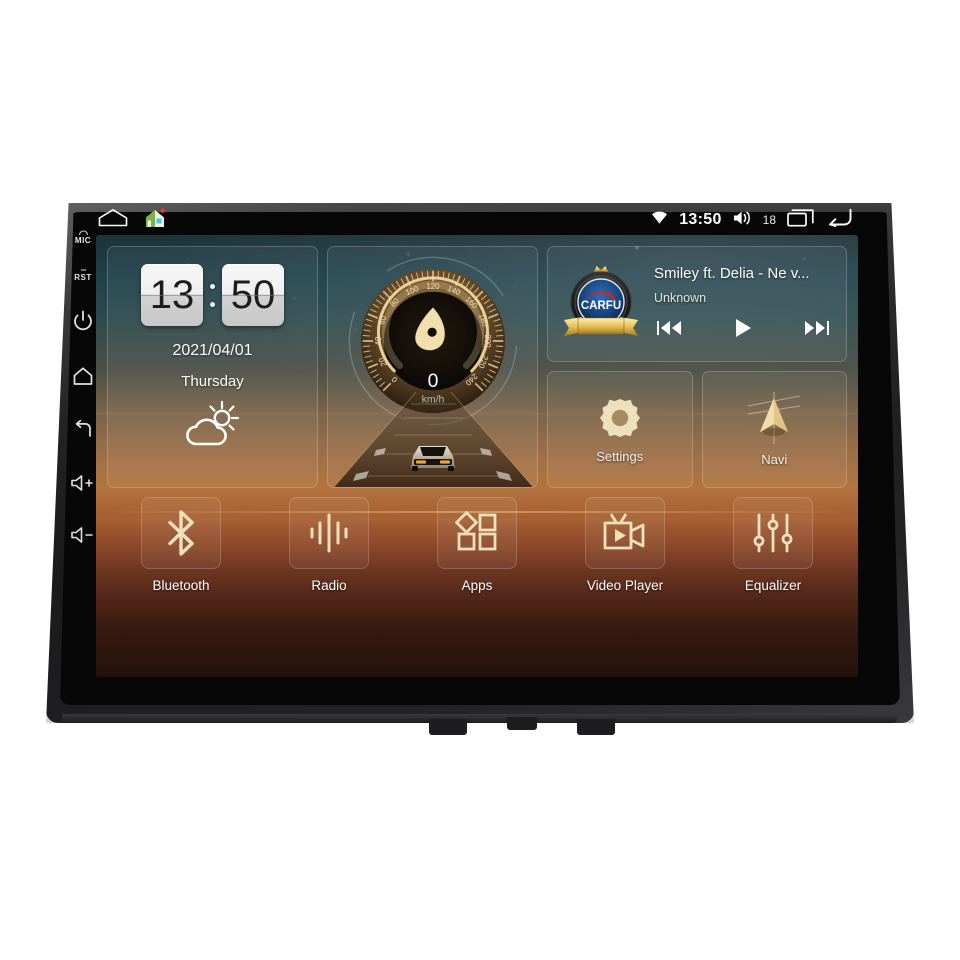 This screenshot has height=960, width=960. I want to click on apps-button, so click(477, 533).